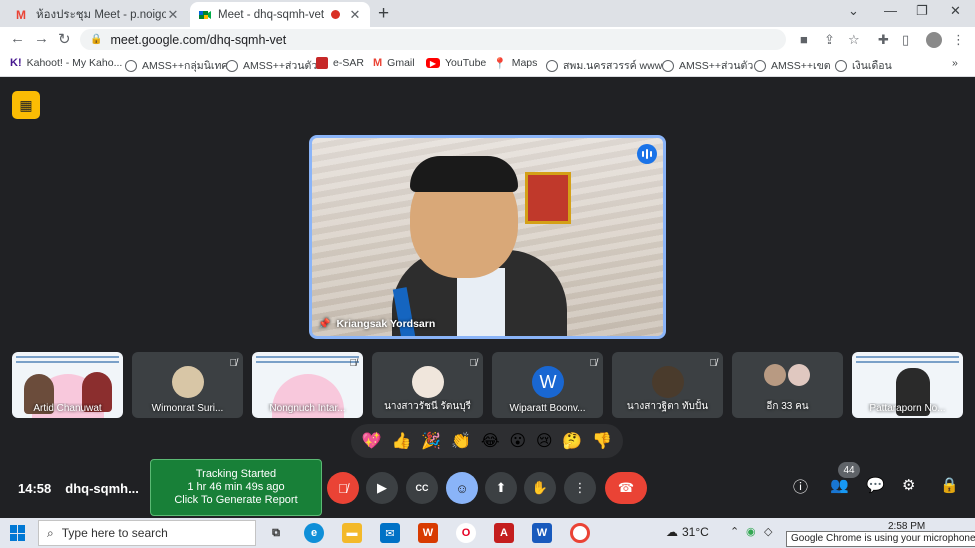  Describe the element at coordinates (949, 485) in the screenshot. I see `host-controls-icon: 🔒` at that location.